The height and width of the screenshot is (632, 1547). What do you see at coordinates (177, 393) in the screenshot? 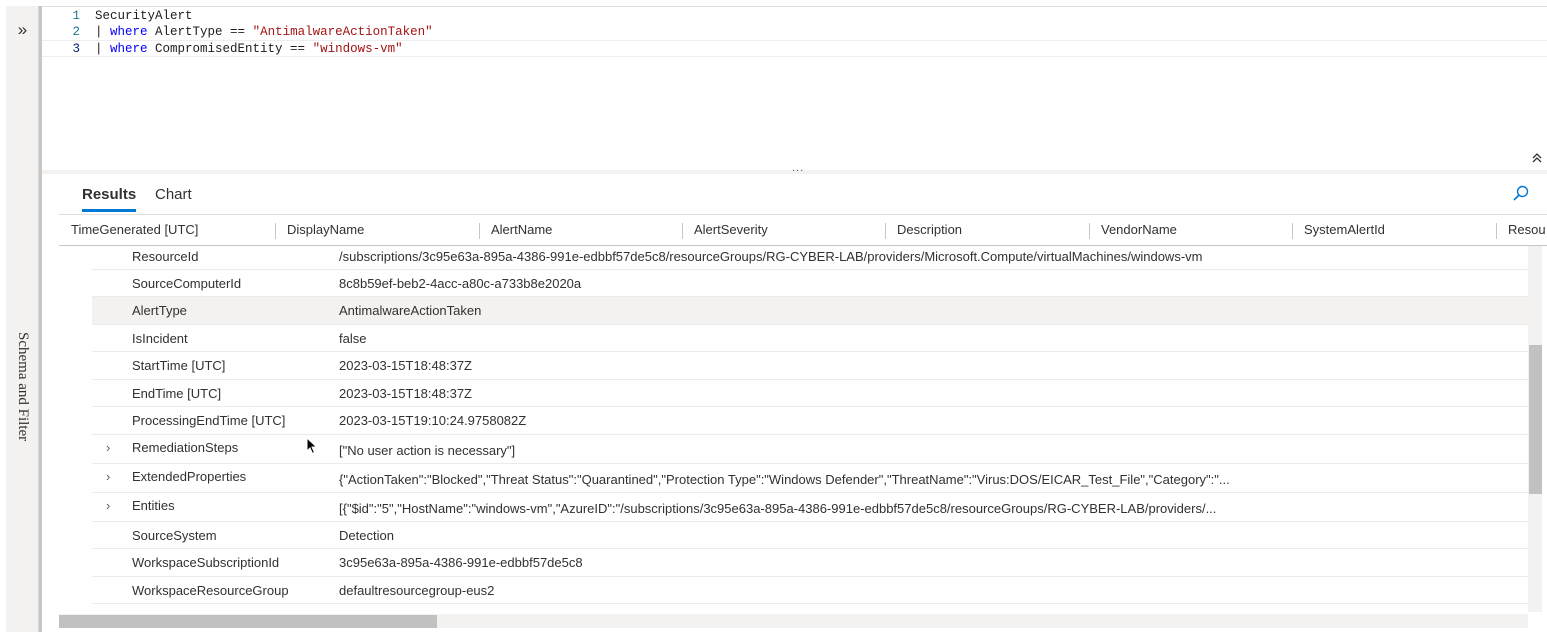
I see `field-name: EndTime [UTC]` at bounding box center [177, 393].